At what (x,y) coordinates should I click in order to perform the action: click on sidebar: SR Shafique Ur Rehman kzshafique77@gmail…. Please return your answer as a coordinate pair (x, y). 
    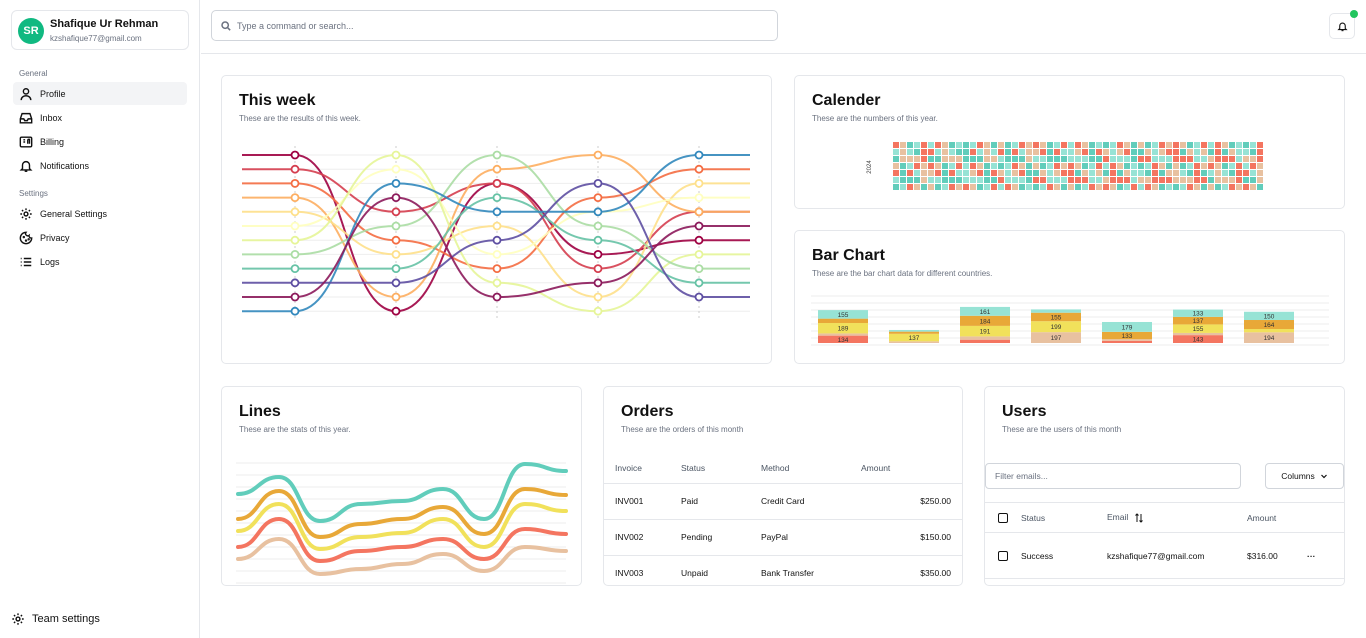
    Looking at the image, I should click on (100, 319).